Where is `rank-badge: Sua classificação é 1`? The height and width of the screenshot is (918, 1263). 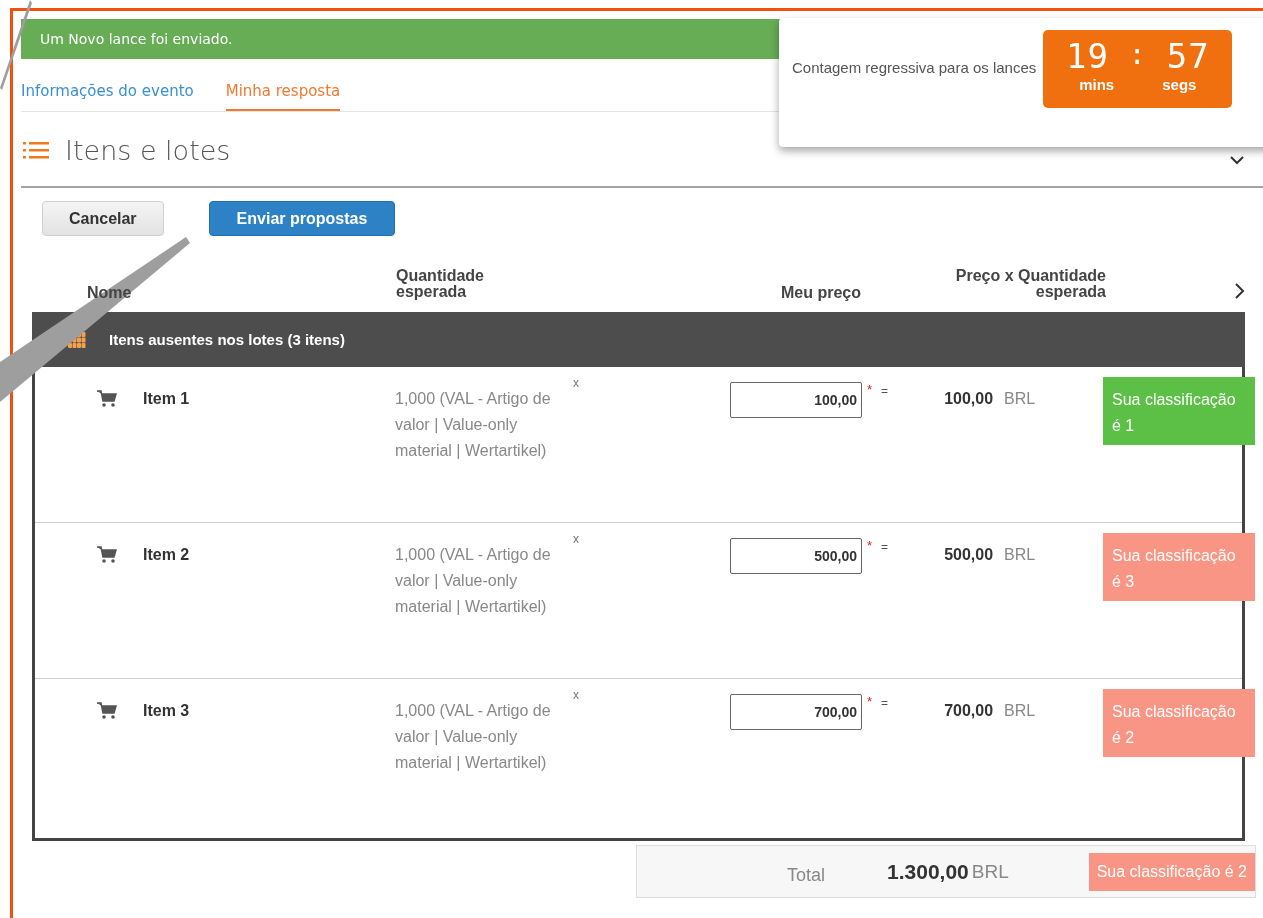
rank-badge: Sua classificação é 1 is located at coordinates (1179, 411).